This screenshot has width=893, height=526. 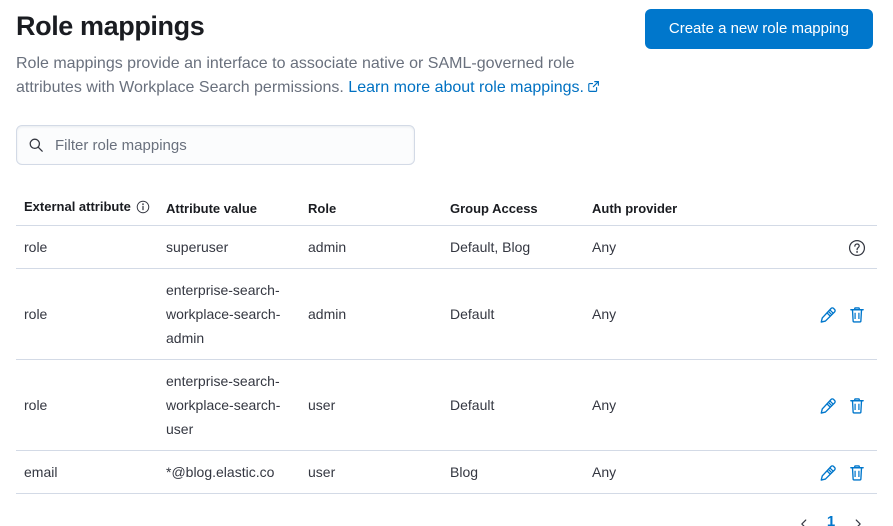 What do you see at coordinates (229, 247) in the screenshot?
I see `cell-attribute-value: superuser` at bounding box center [229, 247].